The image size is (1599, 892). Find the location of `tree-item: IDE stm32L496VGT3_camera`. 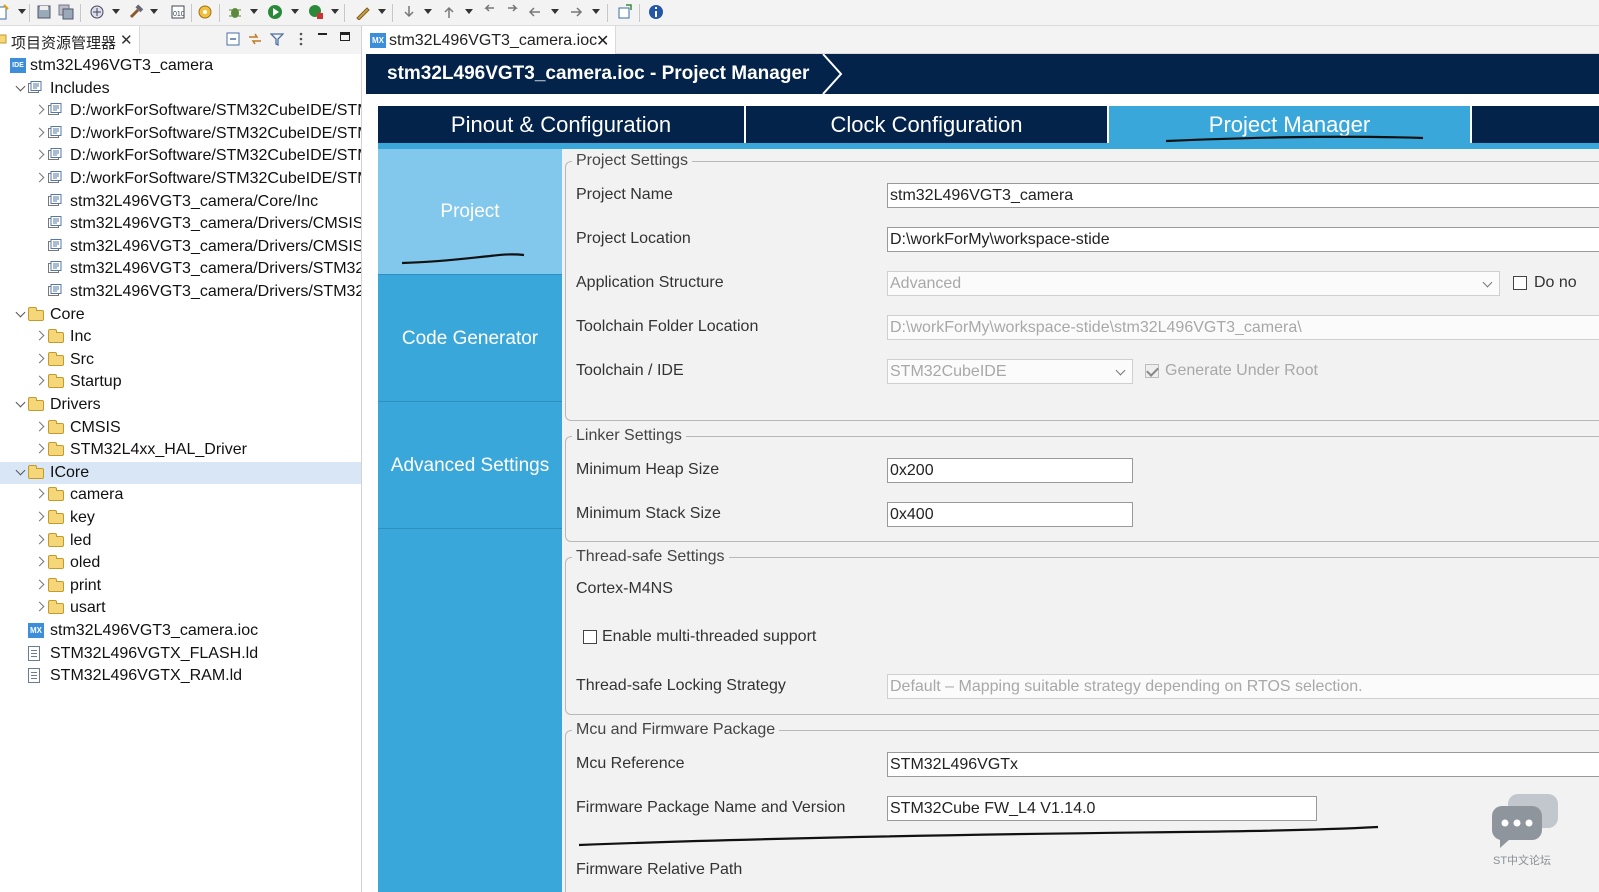

tree-item: IDE stm32L496VGT3_camera is located at coordinates (180, 66).